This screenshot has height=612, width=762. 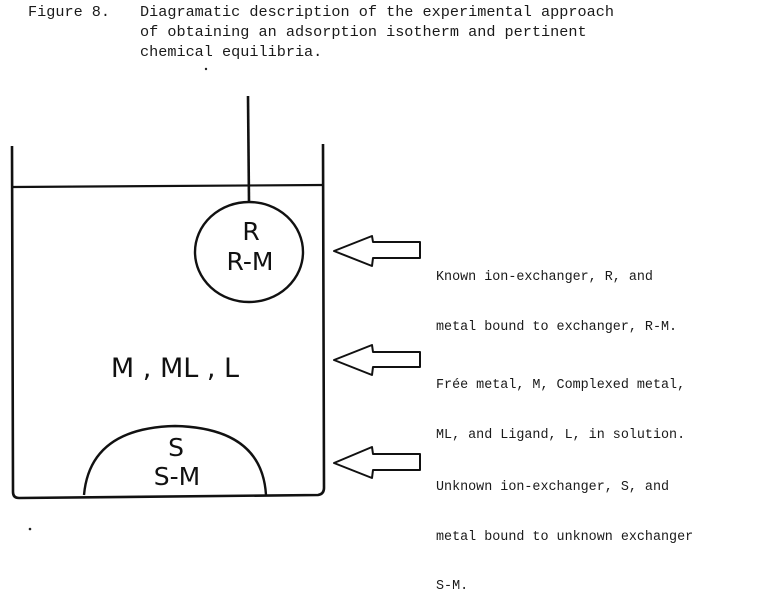 What do you see at coordinates (168, 186) in the screenshot?
I see `solution-surface-line` at bounding box center [168, 186].